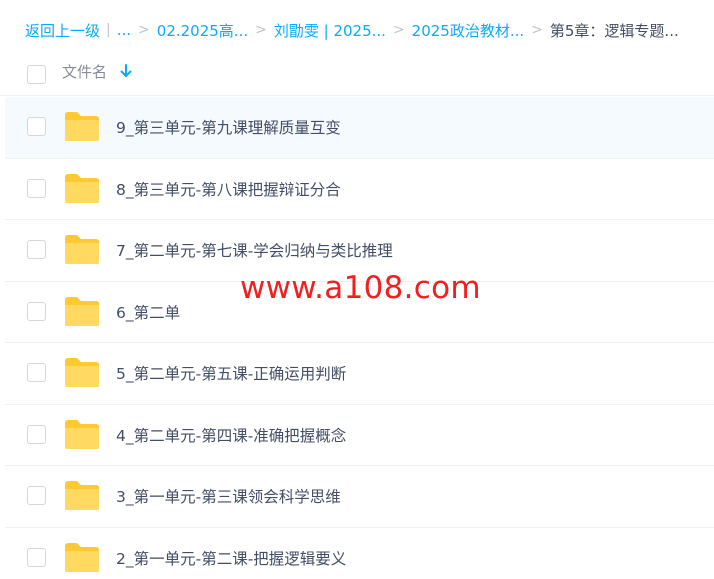 Image resolution: width=714 pixels, height=579 pixels. What do you see at coordinates (84, 71) in the screenshot?
I see `column-header-filename: 文件名` at bounding box center [84, 71].